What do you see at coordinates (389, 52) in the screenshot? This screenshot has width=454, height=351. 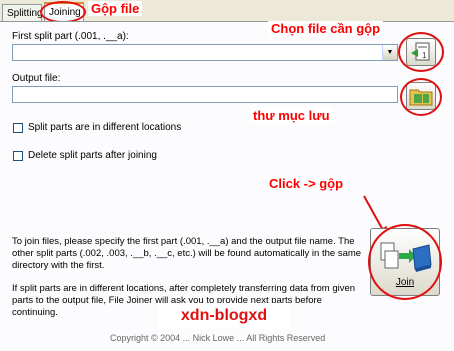 I see `chevron-down-icon: ▼` at bounding box center [389, 52].